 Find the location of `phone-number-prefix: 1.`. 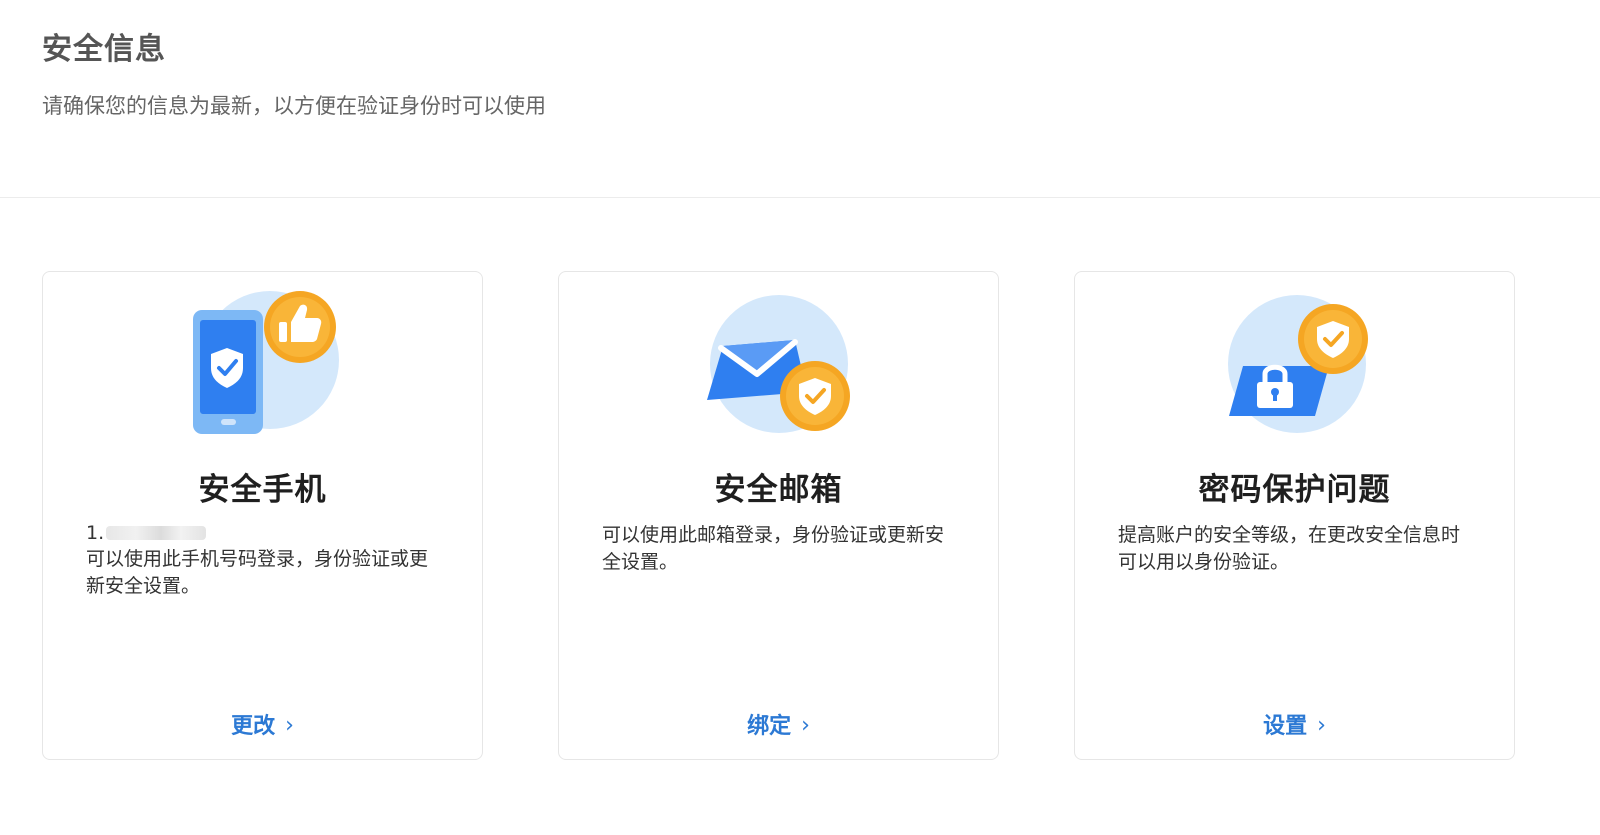

phone-number-prefix: 1. is located at coordinates (95, 533).